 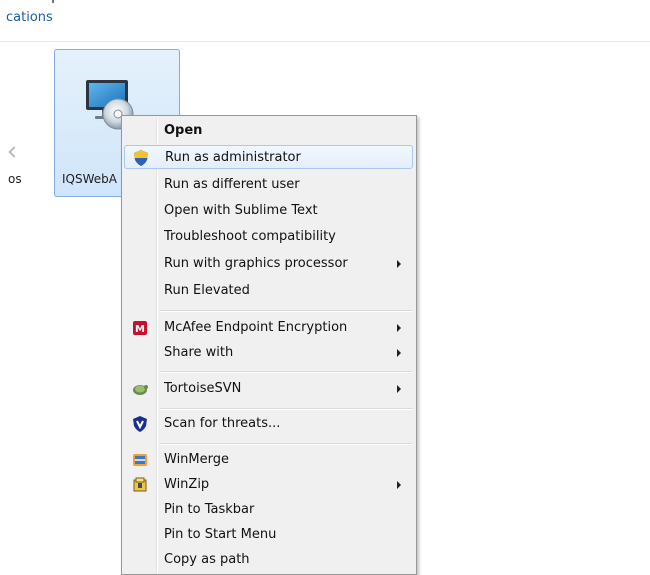 What do you see at coordinates (53, 1) in the screenshot?
I see `breadcrumb-fragment-mark` at bounding box center [53, 1].